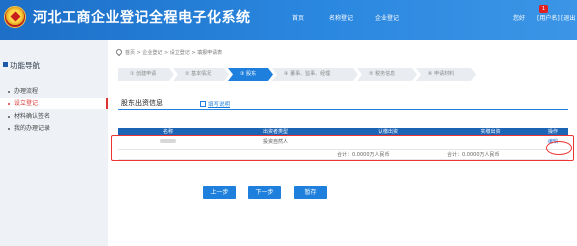 The height and width of the screenshot is (246, 577). Describe the element at coordinates (5, 64) in the screenshot. I see `nav-square-icon` at that location.